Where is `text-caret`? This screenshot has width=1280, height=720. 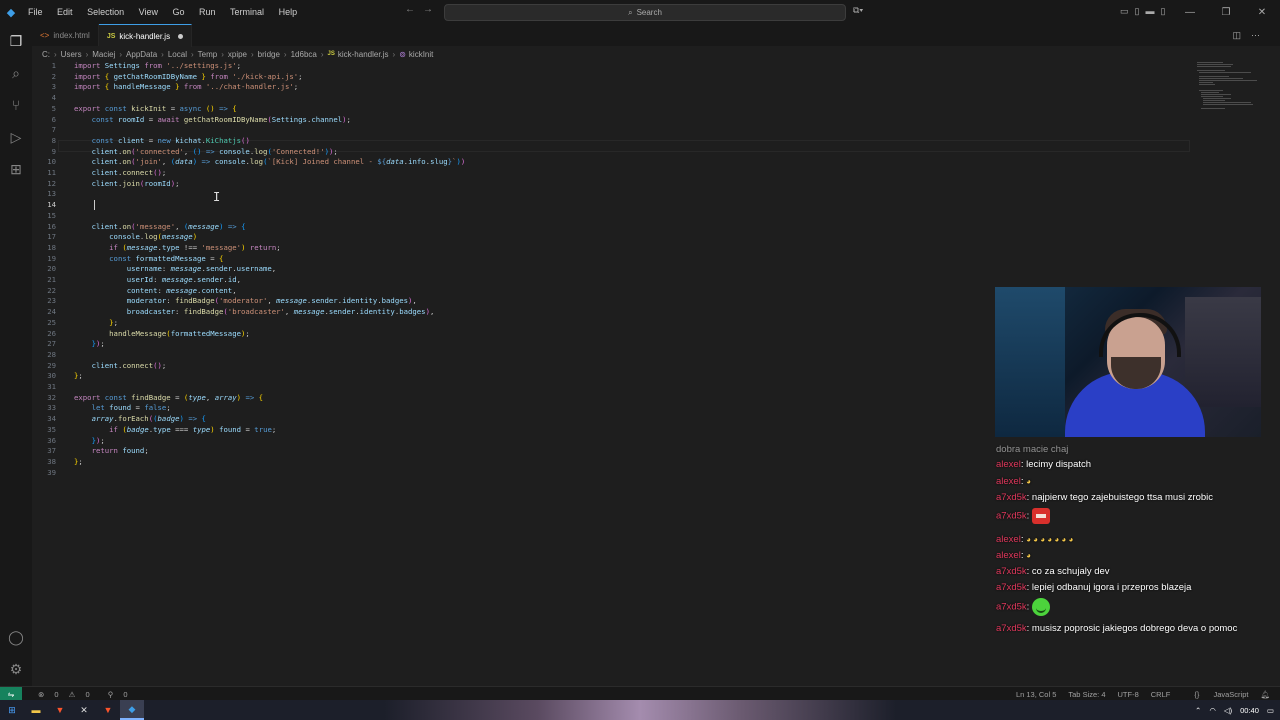 text-caret is located at coordinates (94, 205).